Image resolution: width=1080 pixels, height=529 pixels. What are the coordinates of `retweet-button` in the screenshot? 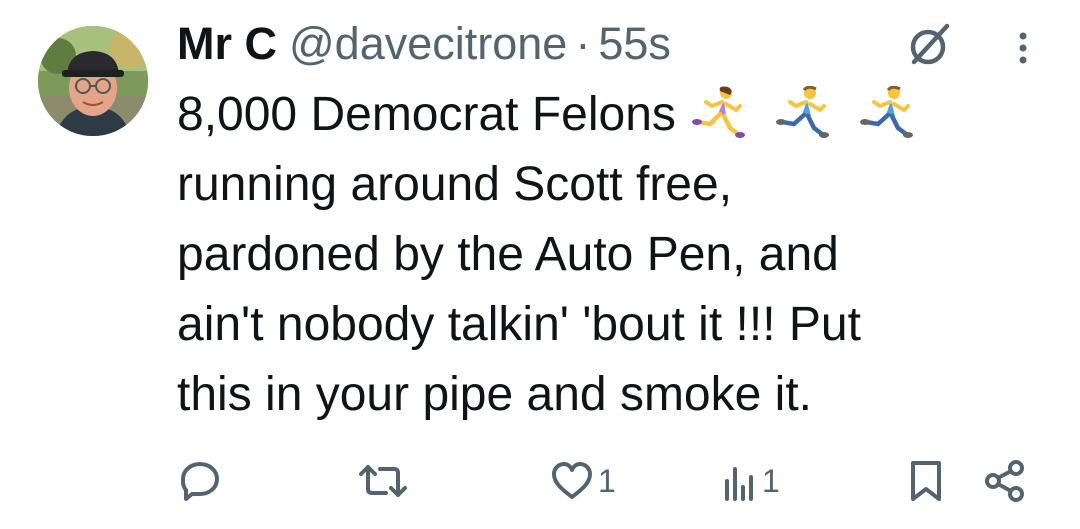 It's located at (385, 481).